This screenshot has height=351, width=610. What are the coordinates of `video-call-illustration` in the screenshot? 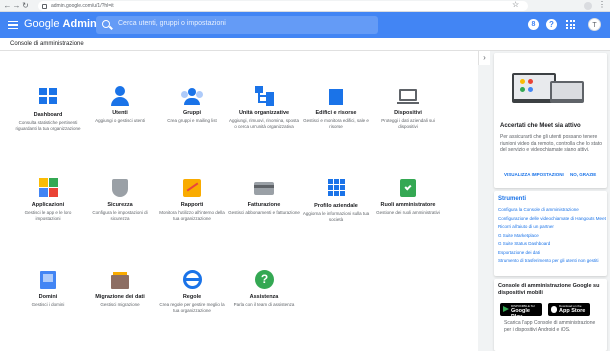 It's located at (549, 88).